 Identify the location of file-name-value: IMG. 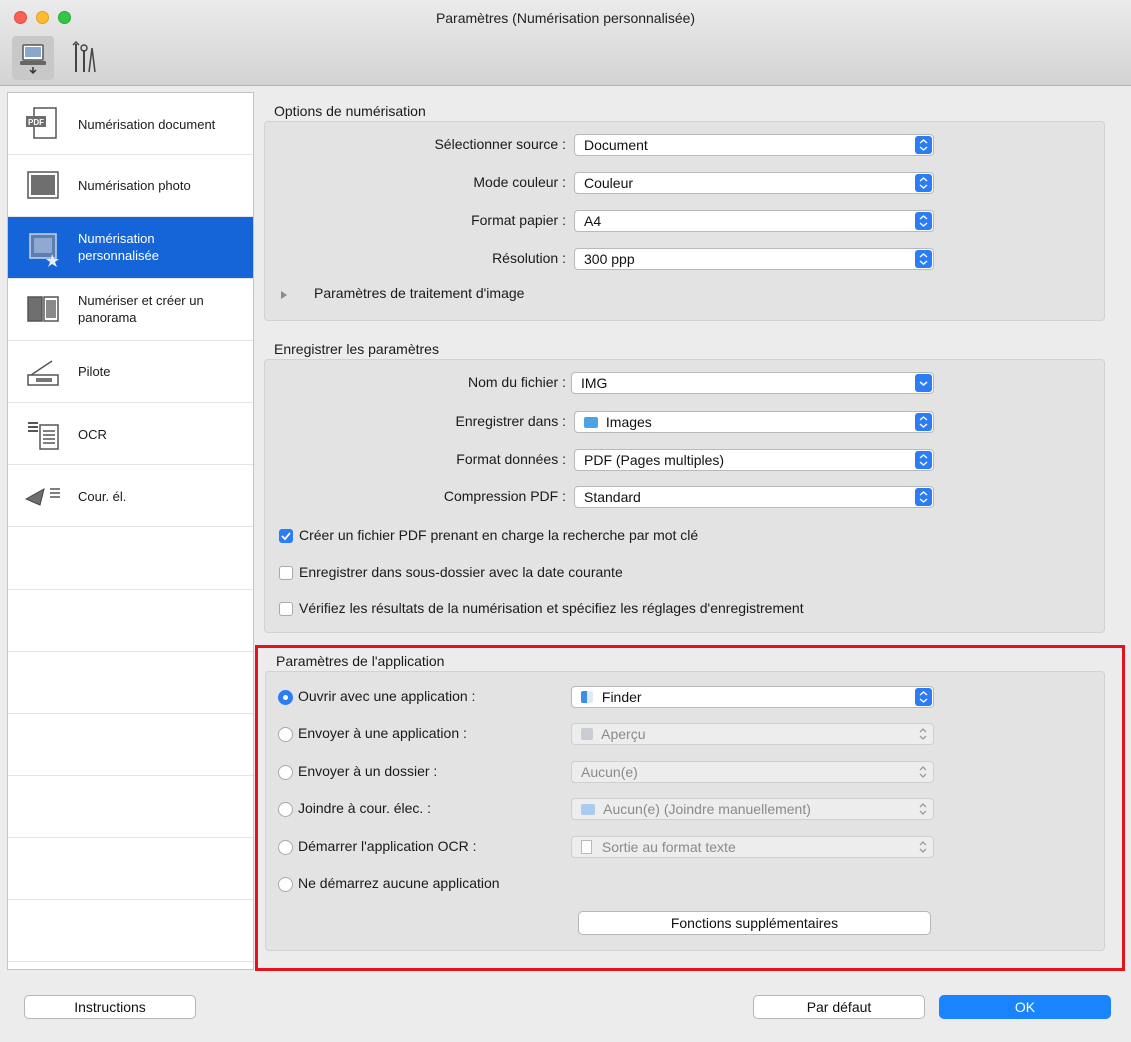
(594, 383).